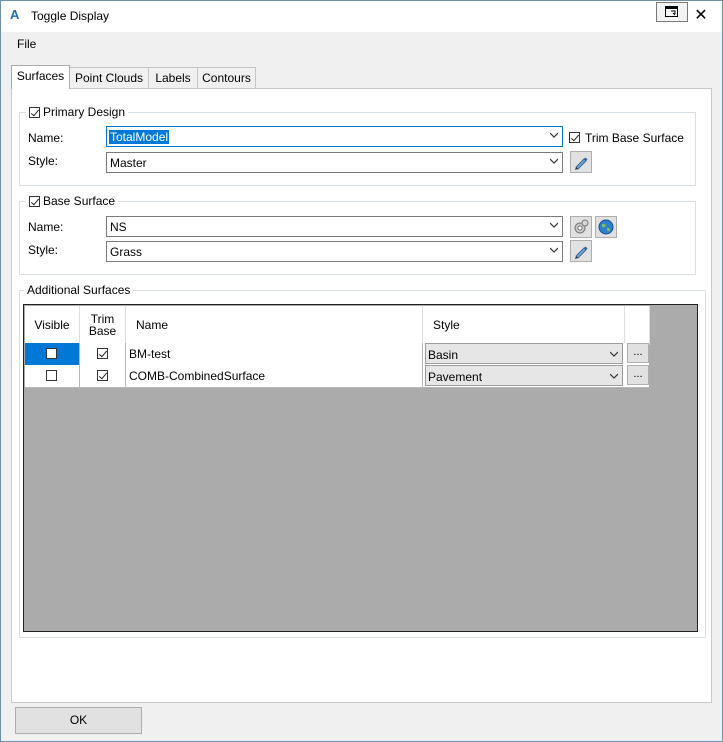 The width and height of the screenshot is (723, 742). What do you see at coordinates (150, 354) in the screenshot?
I see `surface-name: BM-test` at bounding box center [150, 354].